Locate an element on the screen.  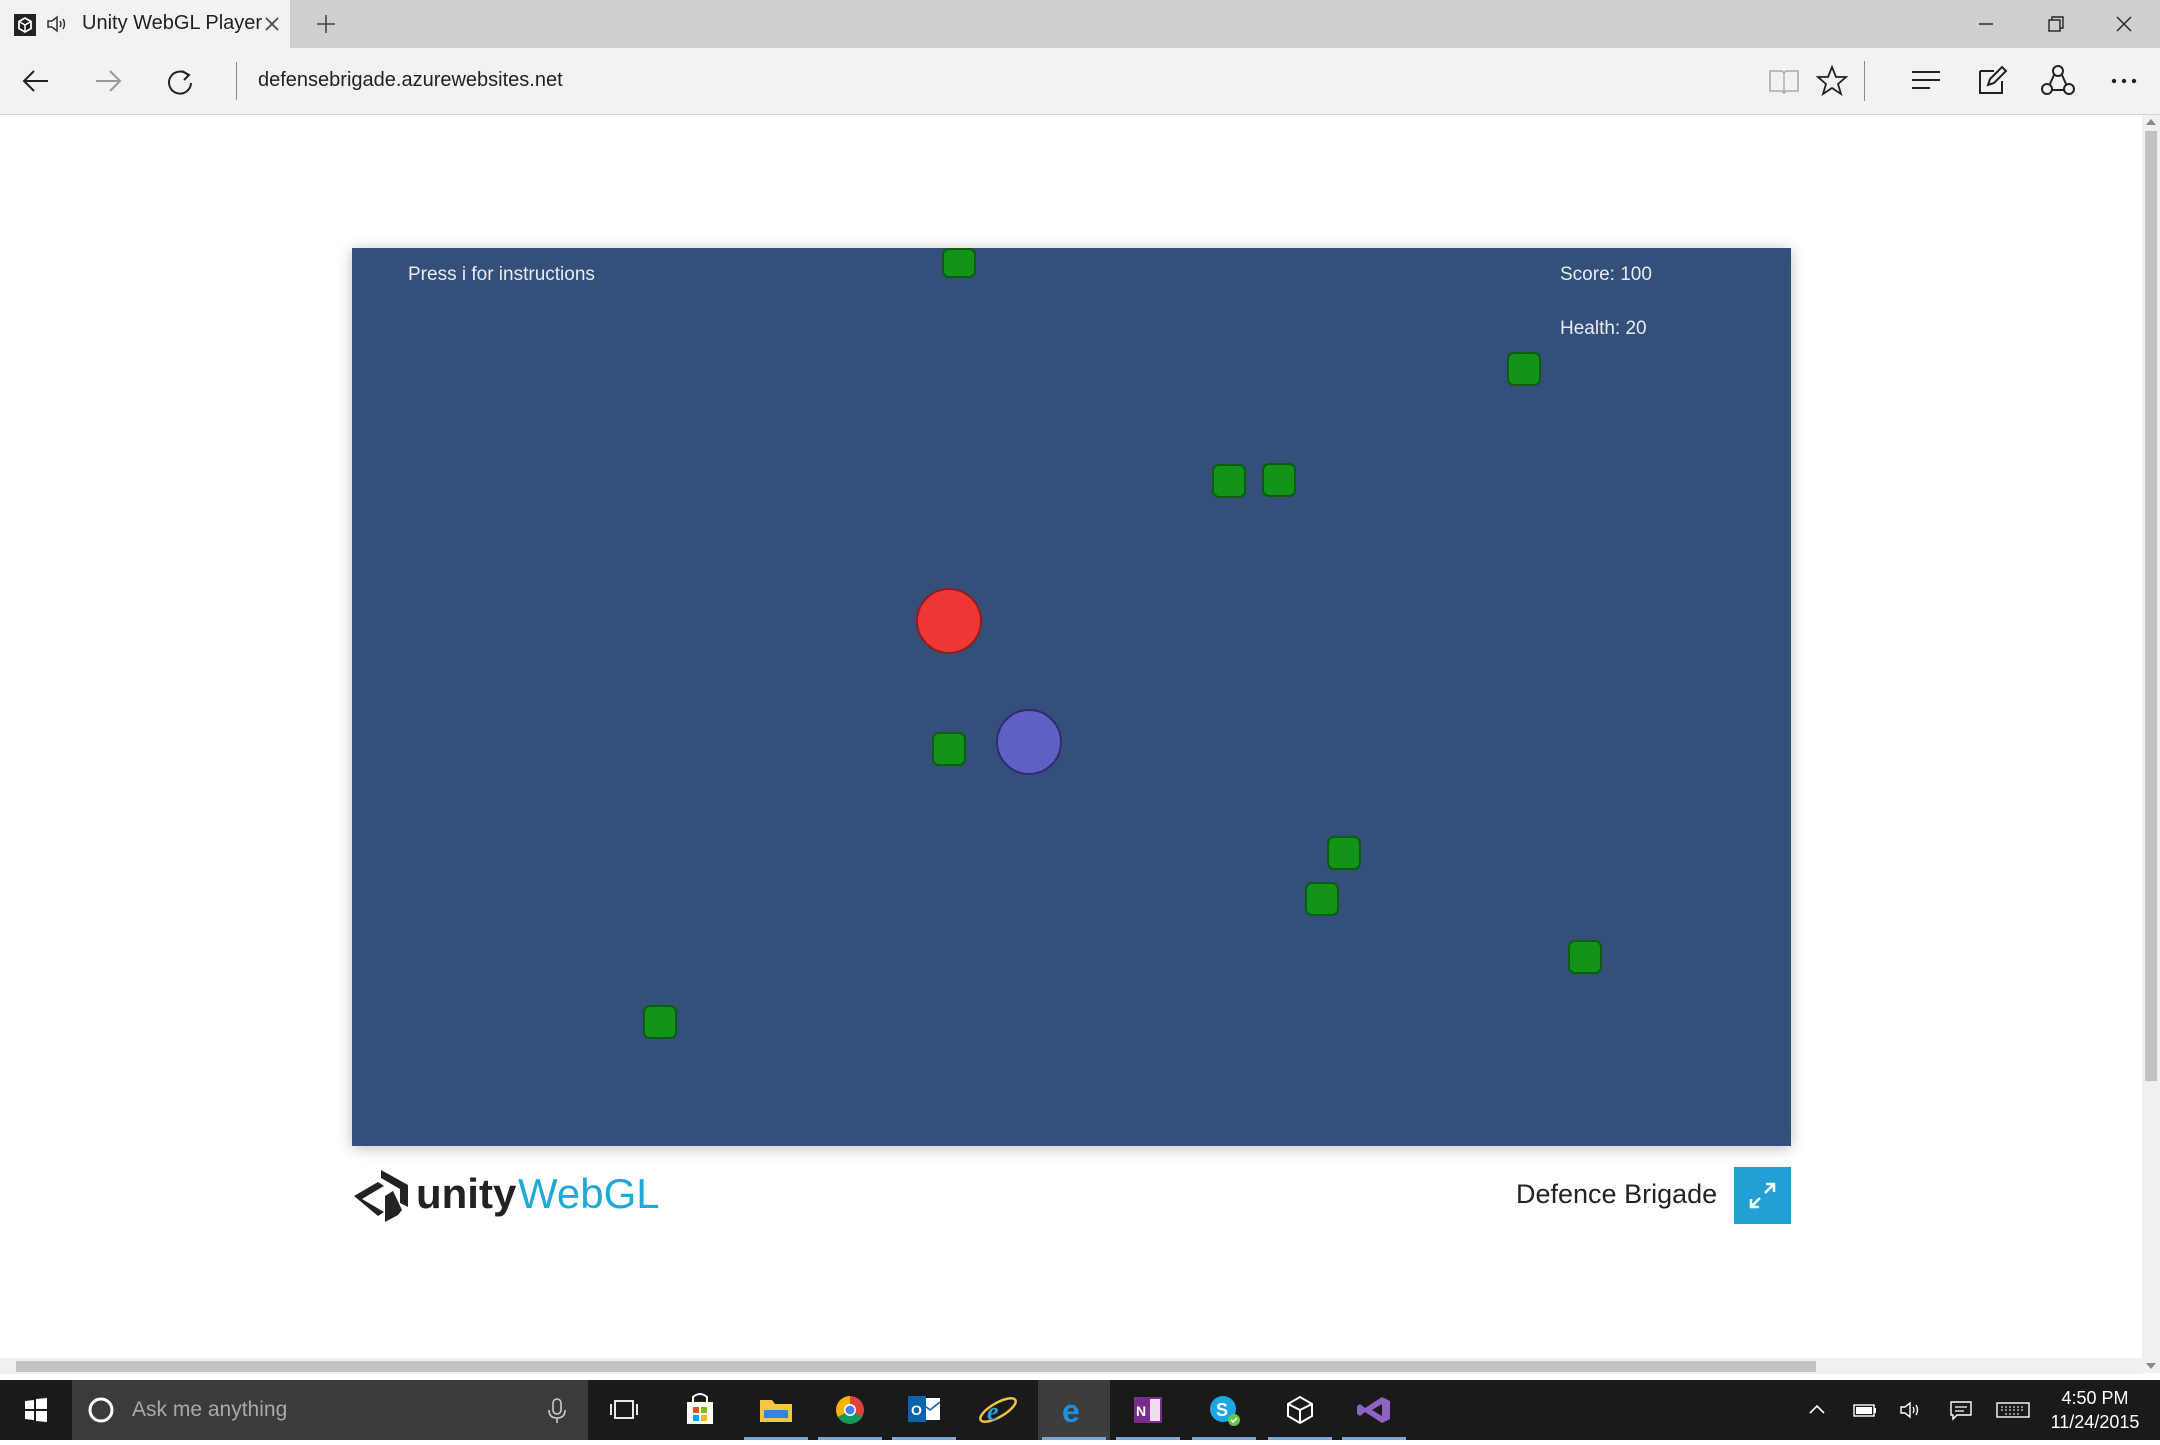
store-bag-icon is located at coordinates (700, 1408).